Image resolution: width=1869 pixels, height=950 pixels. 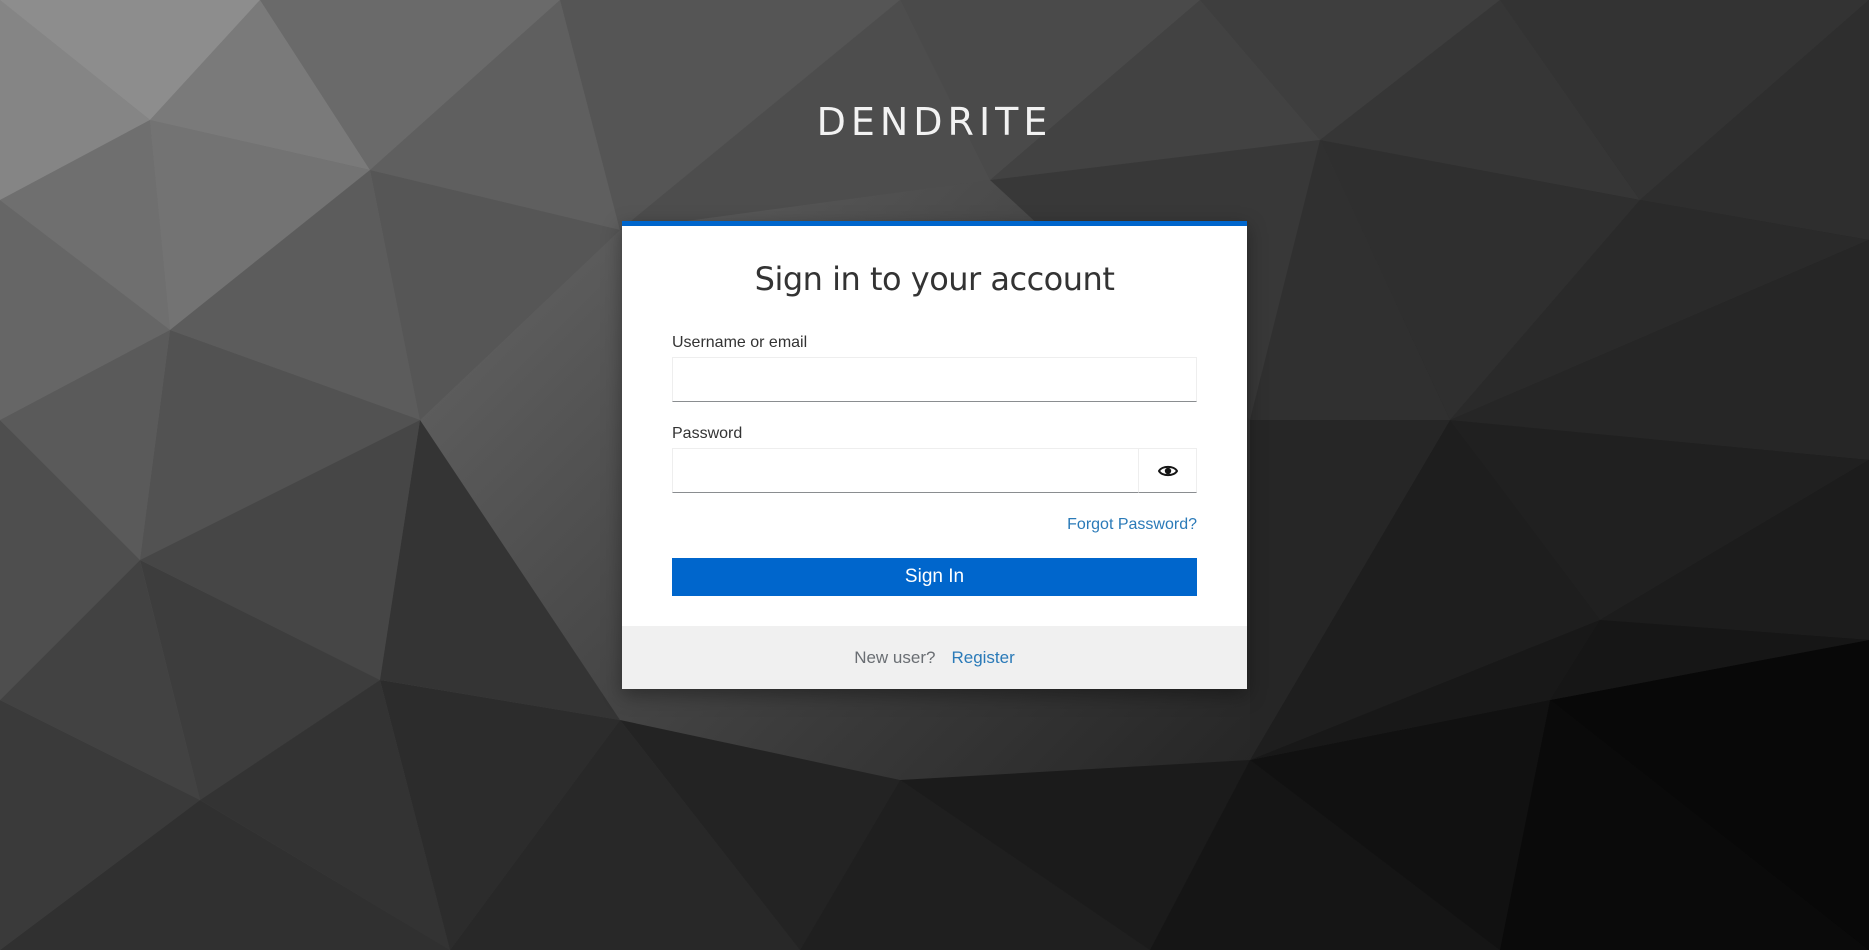 I want to click on forgot-password-link: Forgot Password?, so click(x=1132, y=524).